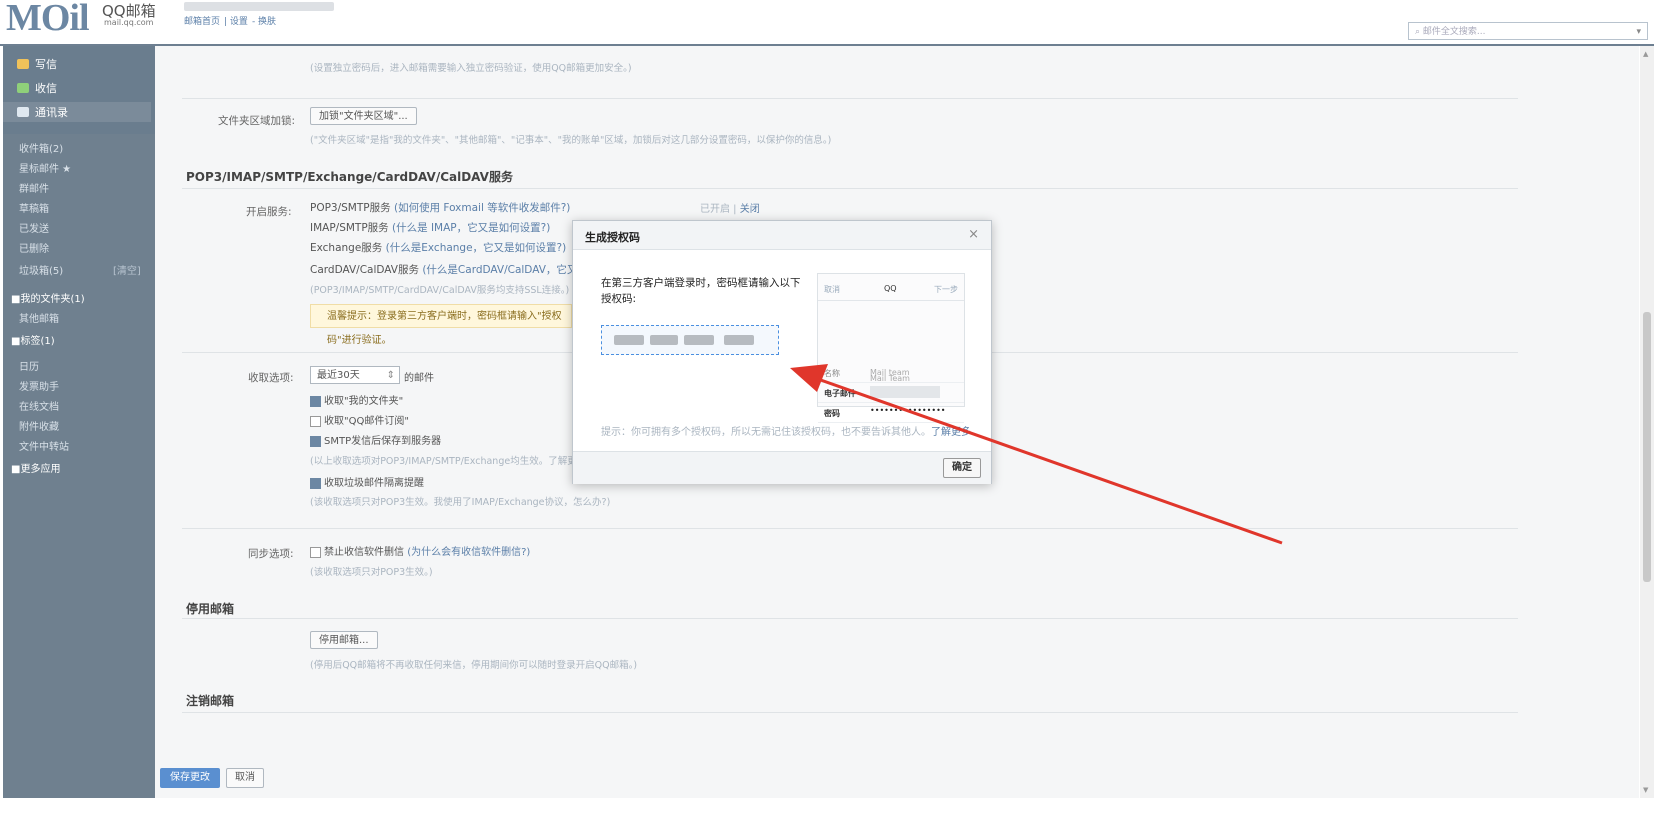 The height and width of the screenshot is (828, 1654). I want to click on clear-junk-link: [清空], so click(127, 269).